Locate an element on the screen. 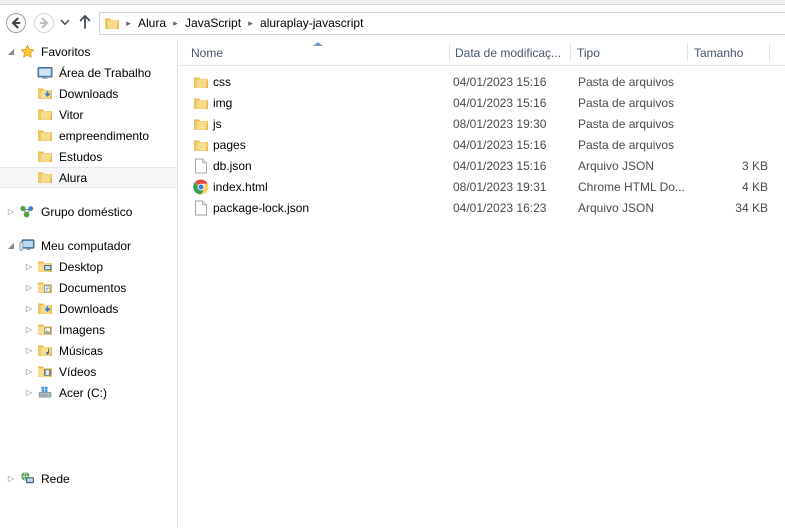 This screenshot has height=528, width=785. homegroup-icon is located at coordinates (27, 211).